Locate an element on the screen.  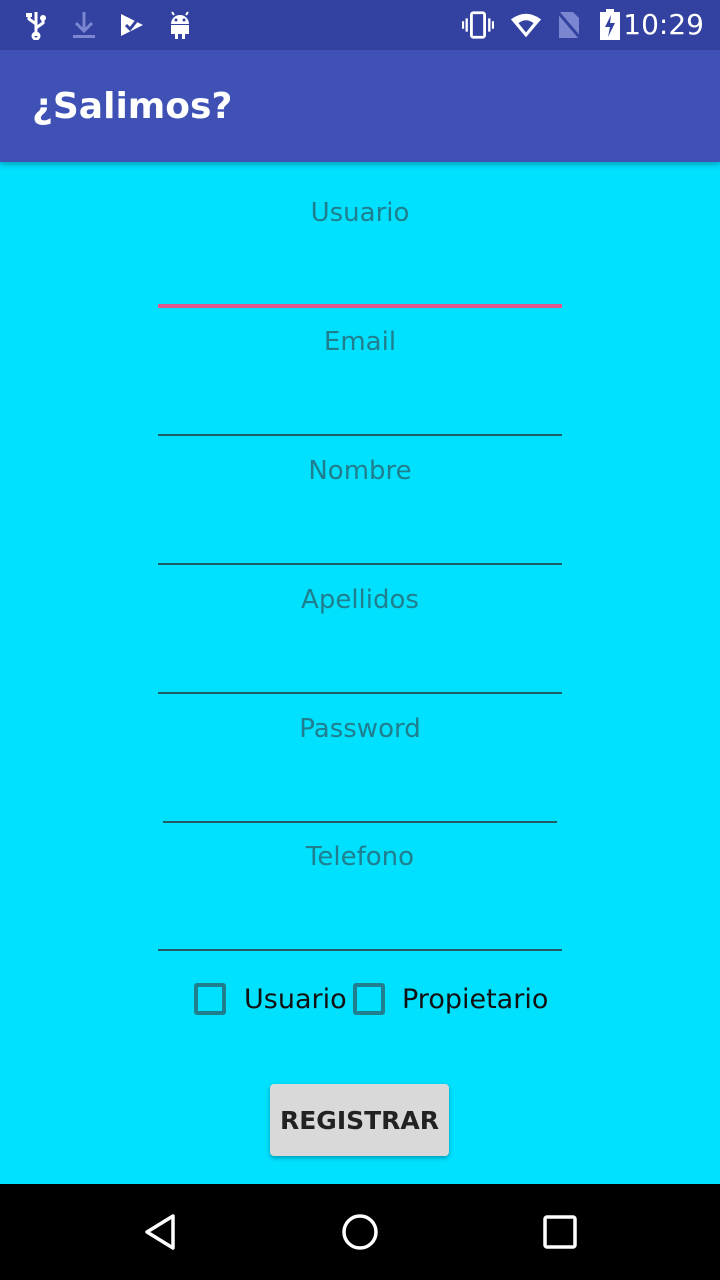
nombre-input is located at coordinates (360, 520).